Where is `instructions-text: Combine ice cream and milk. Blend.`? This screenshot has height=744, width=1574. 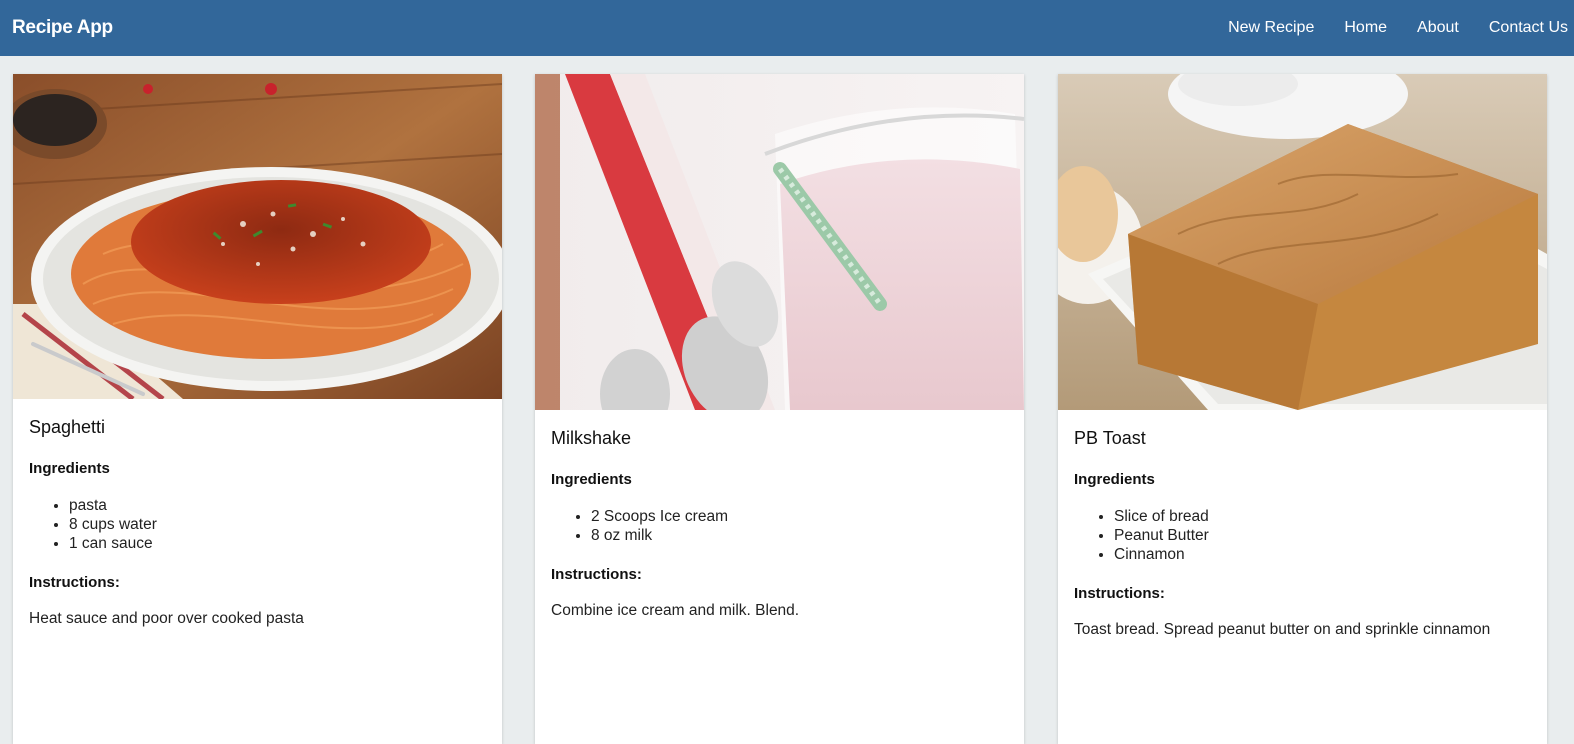 instructions-text: Combine ice cream and milk. Blend. is located at coordinates (675, 610).